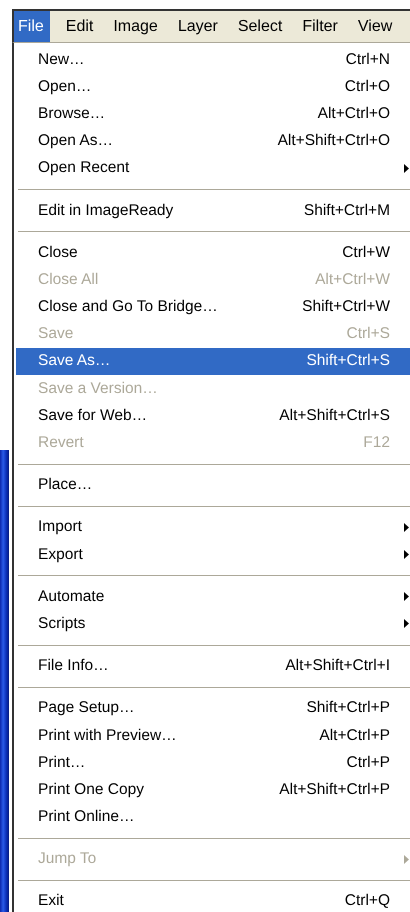 This screenshot has height=912, width=410. Describe the element at coordinates (213, 624) in the screenshot. I see `menu-item: Scripts` at that location.